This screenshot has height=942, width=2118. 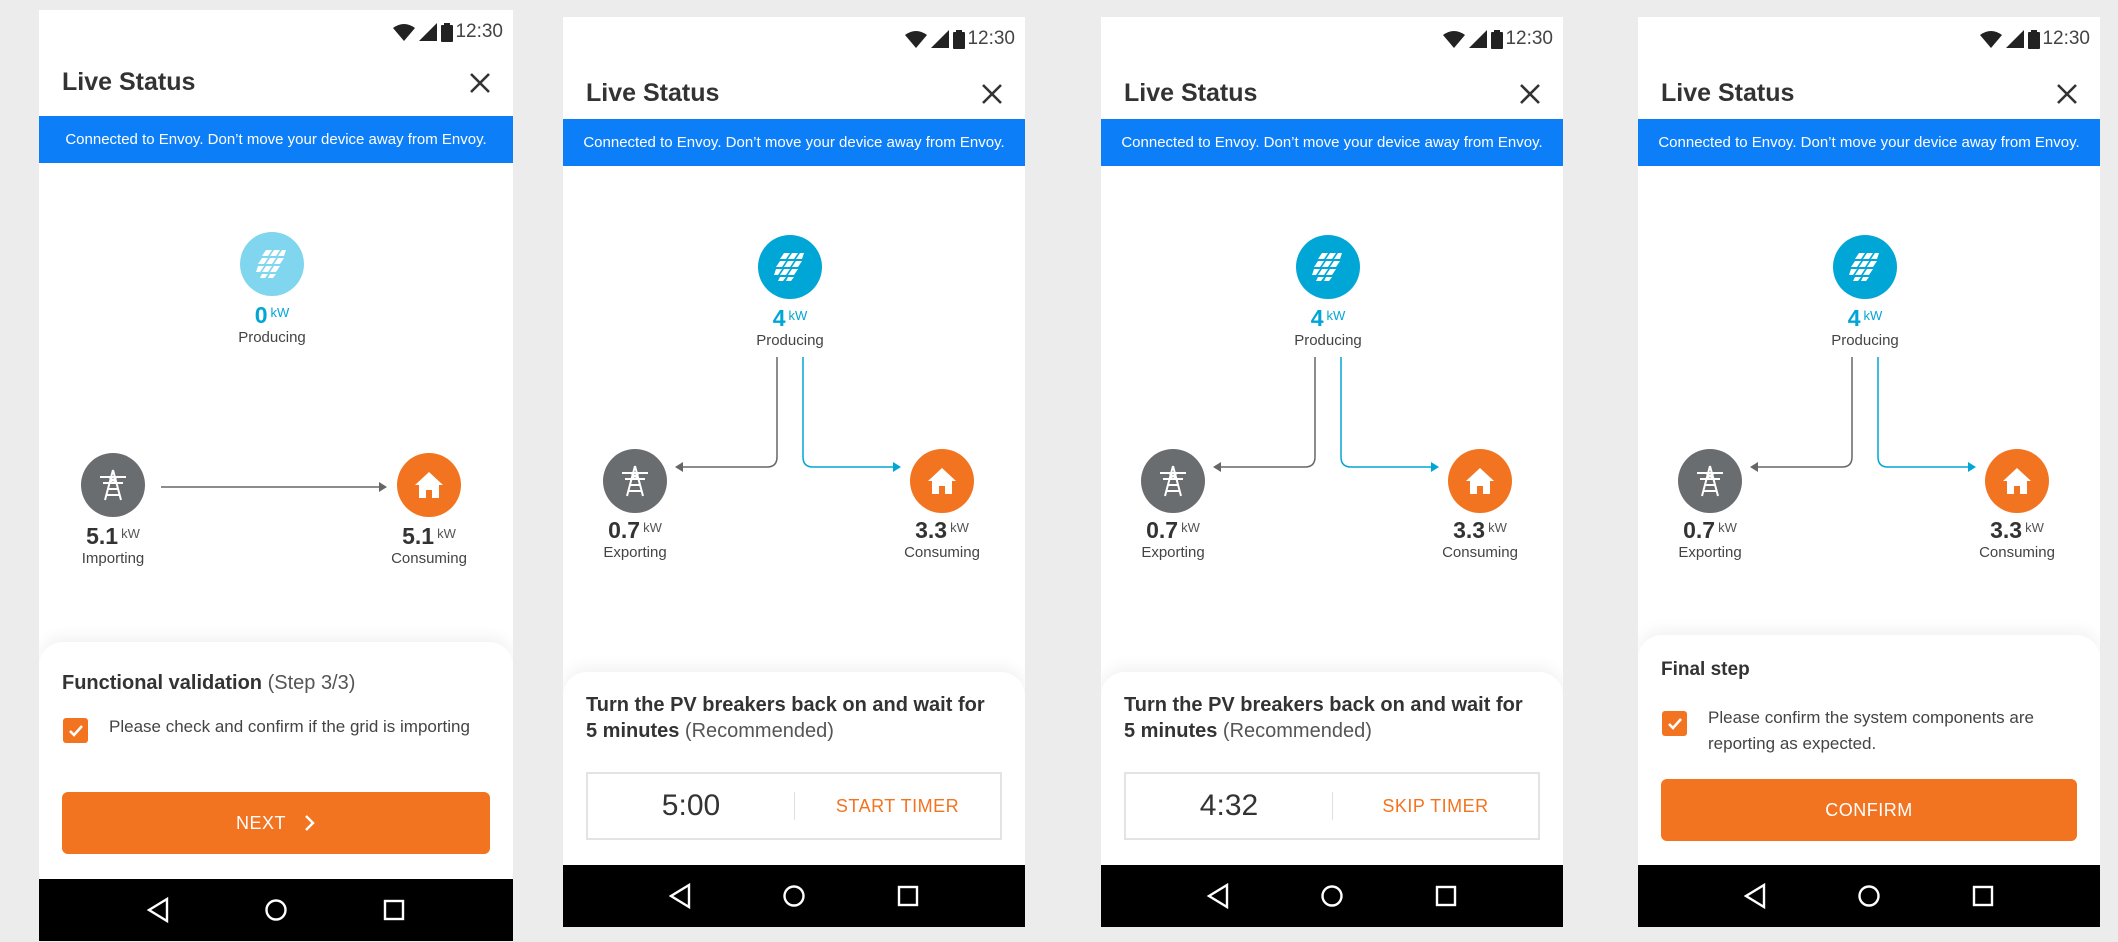 What do you see at coordinates (113, 545) in the screenshot?
I see `grid-value: 5.1 kW Importing` at bounding box center [113, 545].